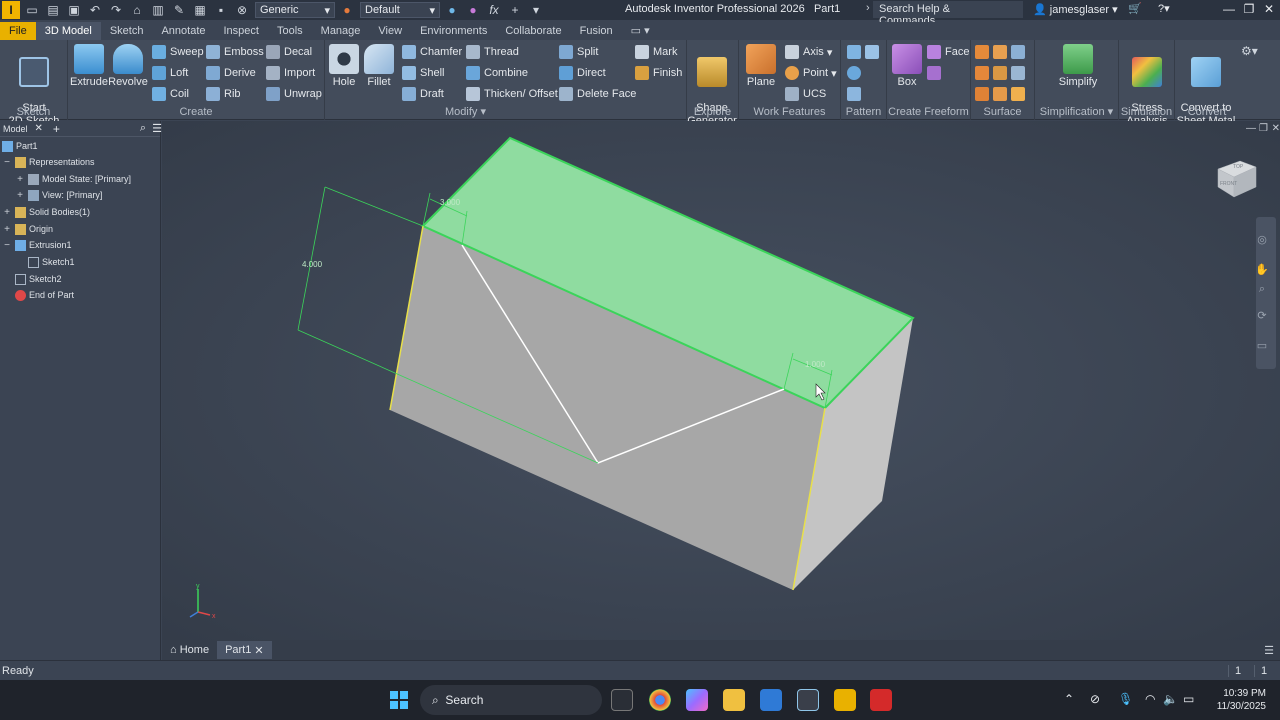  What do you see at coordinates (1125, 699) in the screenshot?
I see `microphone-icon: 🎙` at bounding box center [1125, 699].